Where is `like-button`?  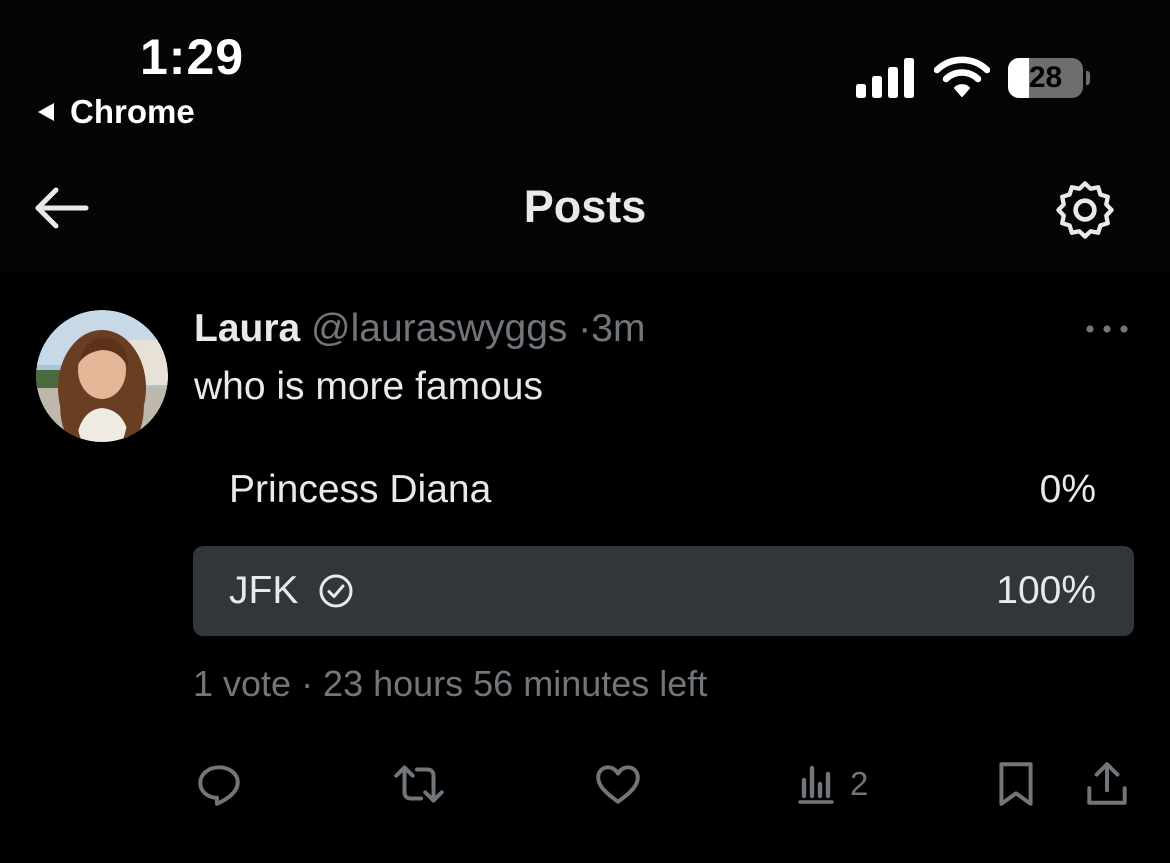 like-button is located at coordinates (618, 784).